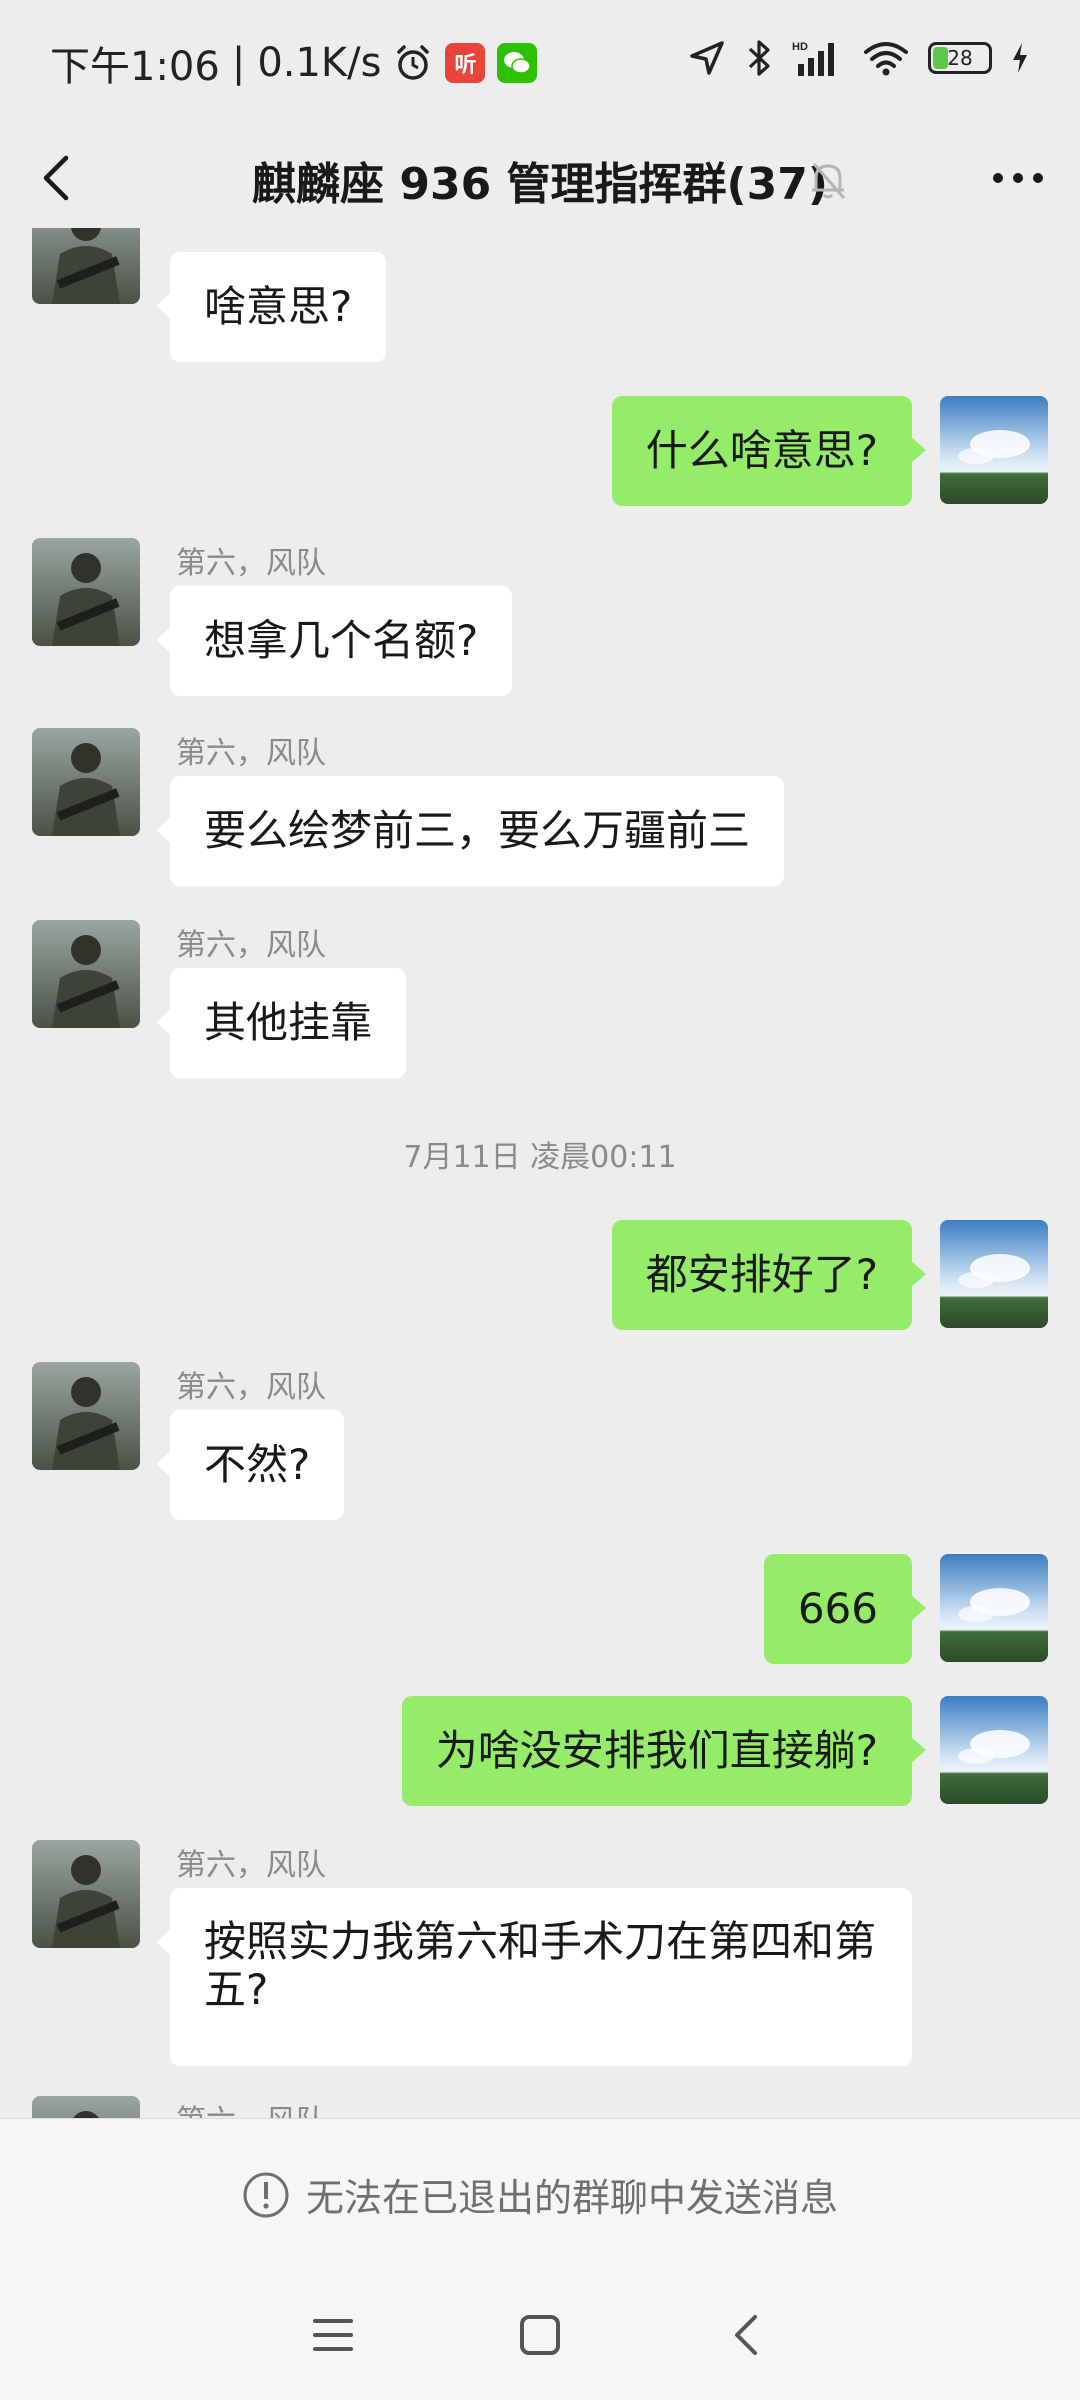 The width and height of the screenshot is (1080, 2400). I want to click on network-speed: 0.1K/s, so click(319, 63).